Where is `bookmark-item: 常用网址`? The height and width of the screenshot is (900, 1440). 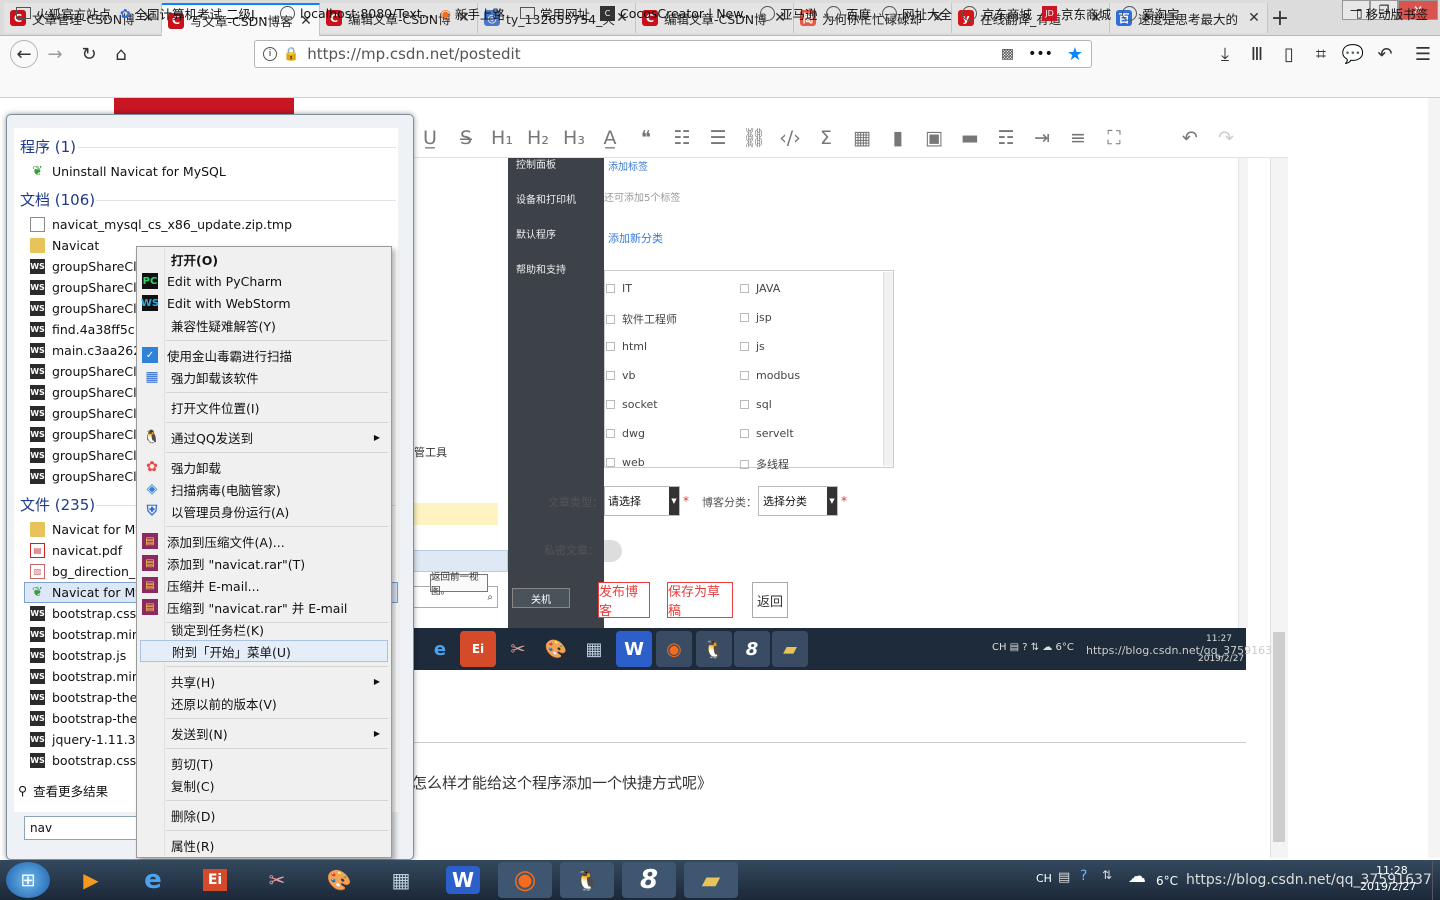
bookmark-item: 常用网址 is located at coordinates (555, 13).